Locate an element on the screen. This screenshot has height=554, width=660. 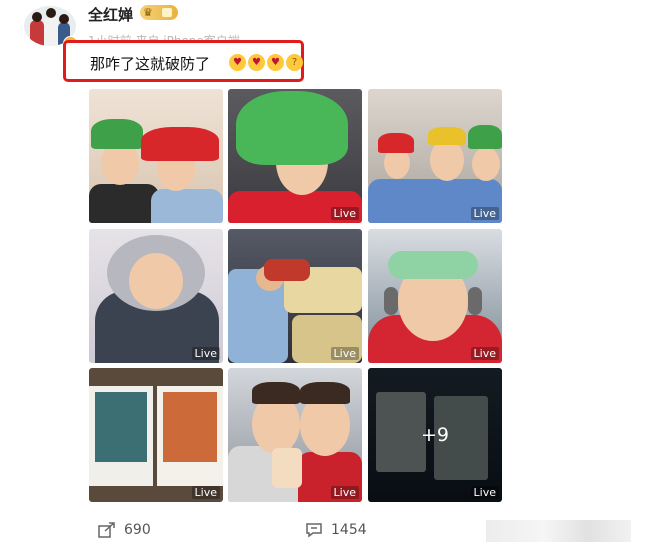
post-text: 那咋了这就破防了 is located at coordinates (150, 64).